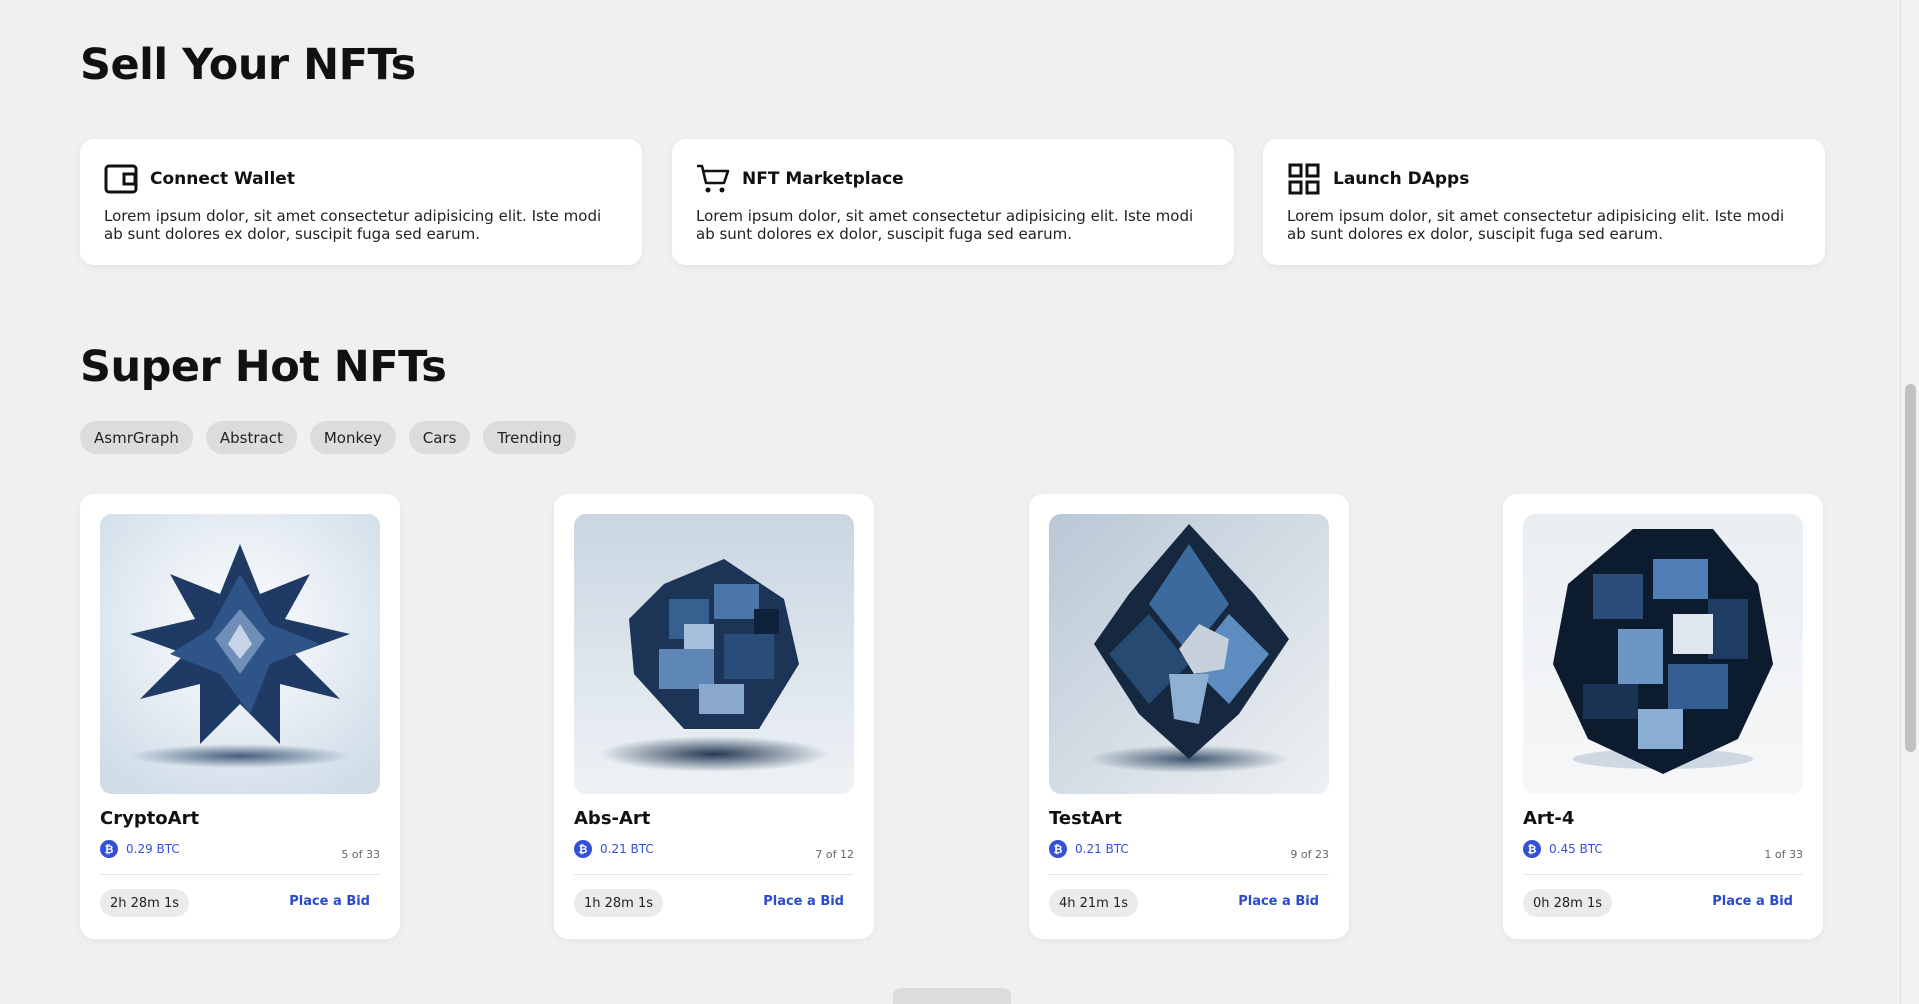  What do you see at coordinates (1549, 818) in the screenshot?
I see `nft-title: Art-4` at bounding box center [1549, 818].